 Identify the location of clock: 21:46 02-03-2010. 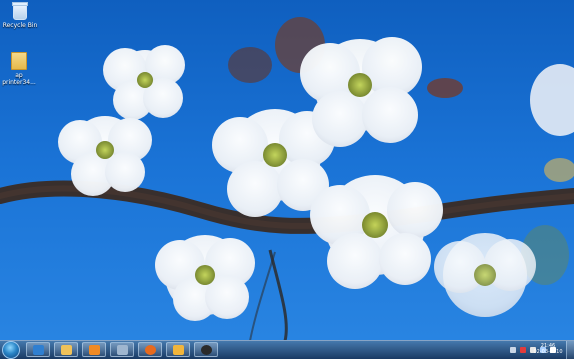
(548, 349).